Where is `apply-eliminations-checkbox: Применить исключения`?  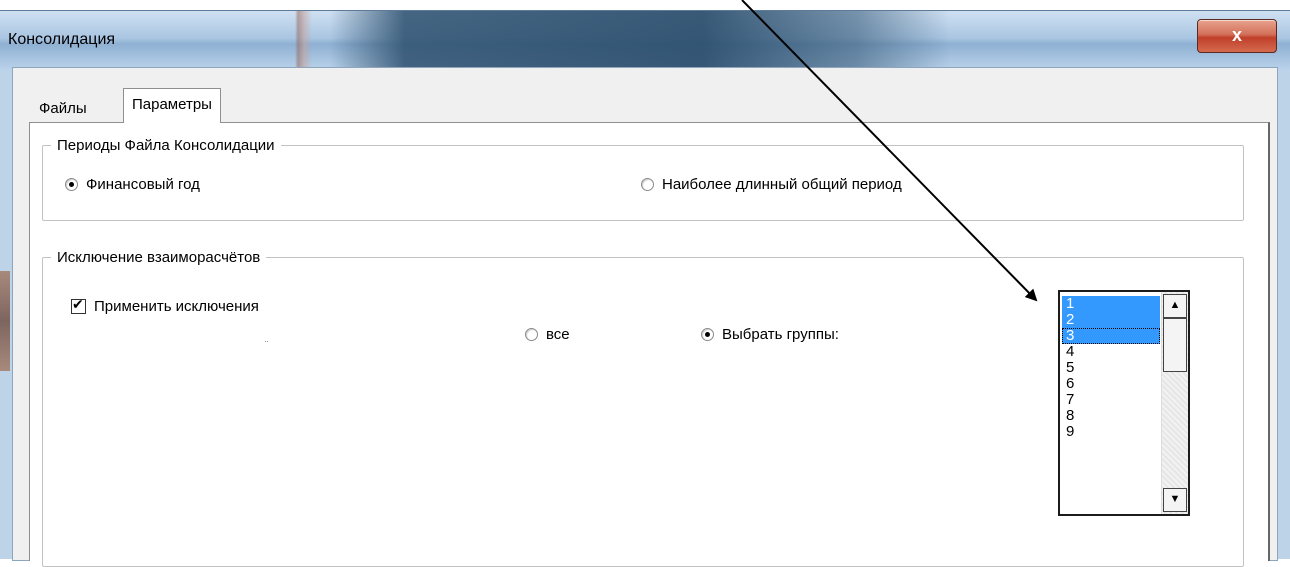 apply-eliminations-checkbox: Применить исключения is located at coordinates (165, 305).